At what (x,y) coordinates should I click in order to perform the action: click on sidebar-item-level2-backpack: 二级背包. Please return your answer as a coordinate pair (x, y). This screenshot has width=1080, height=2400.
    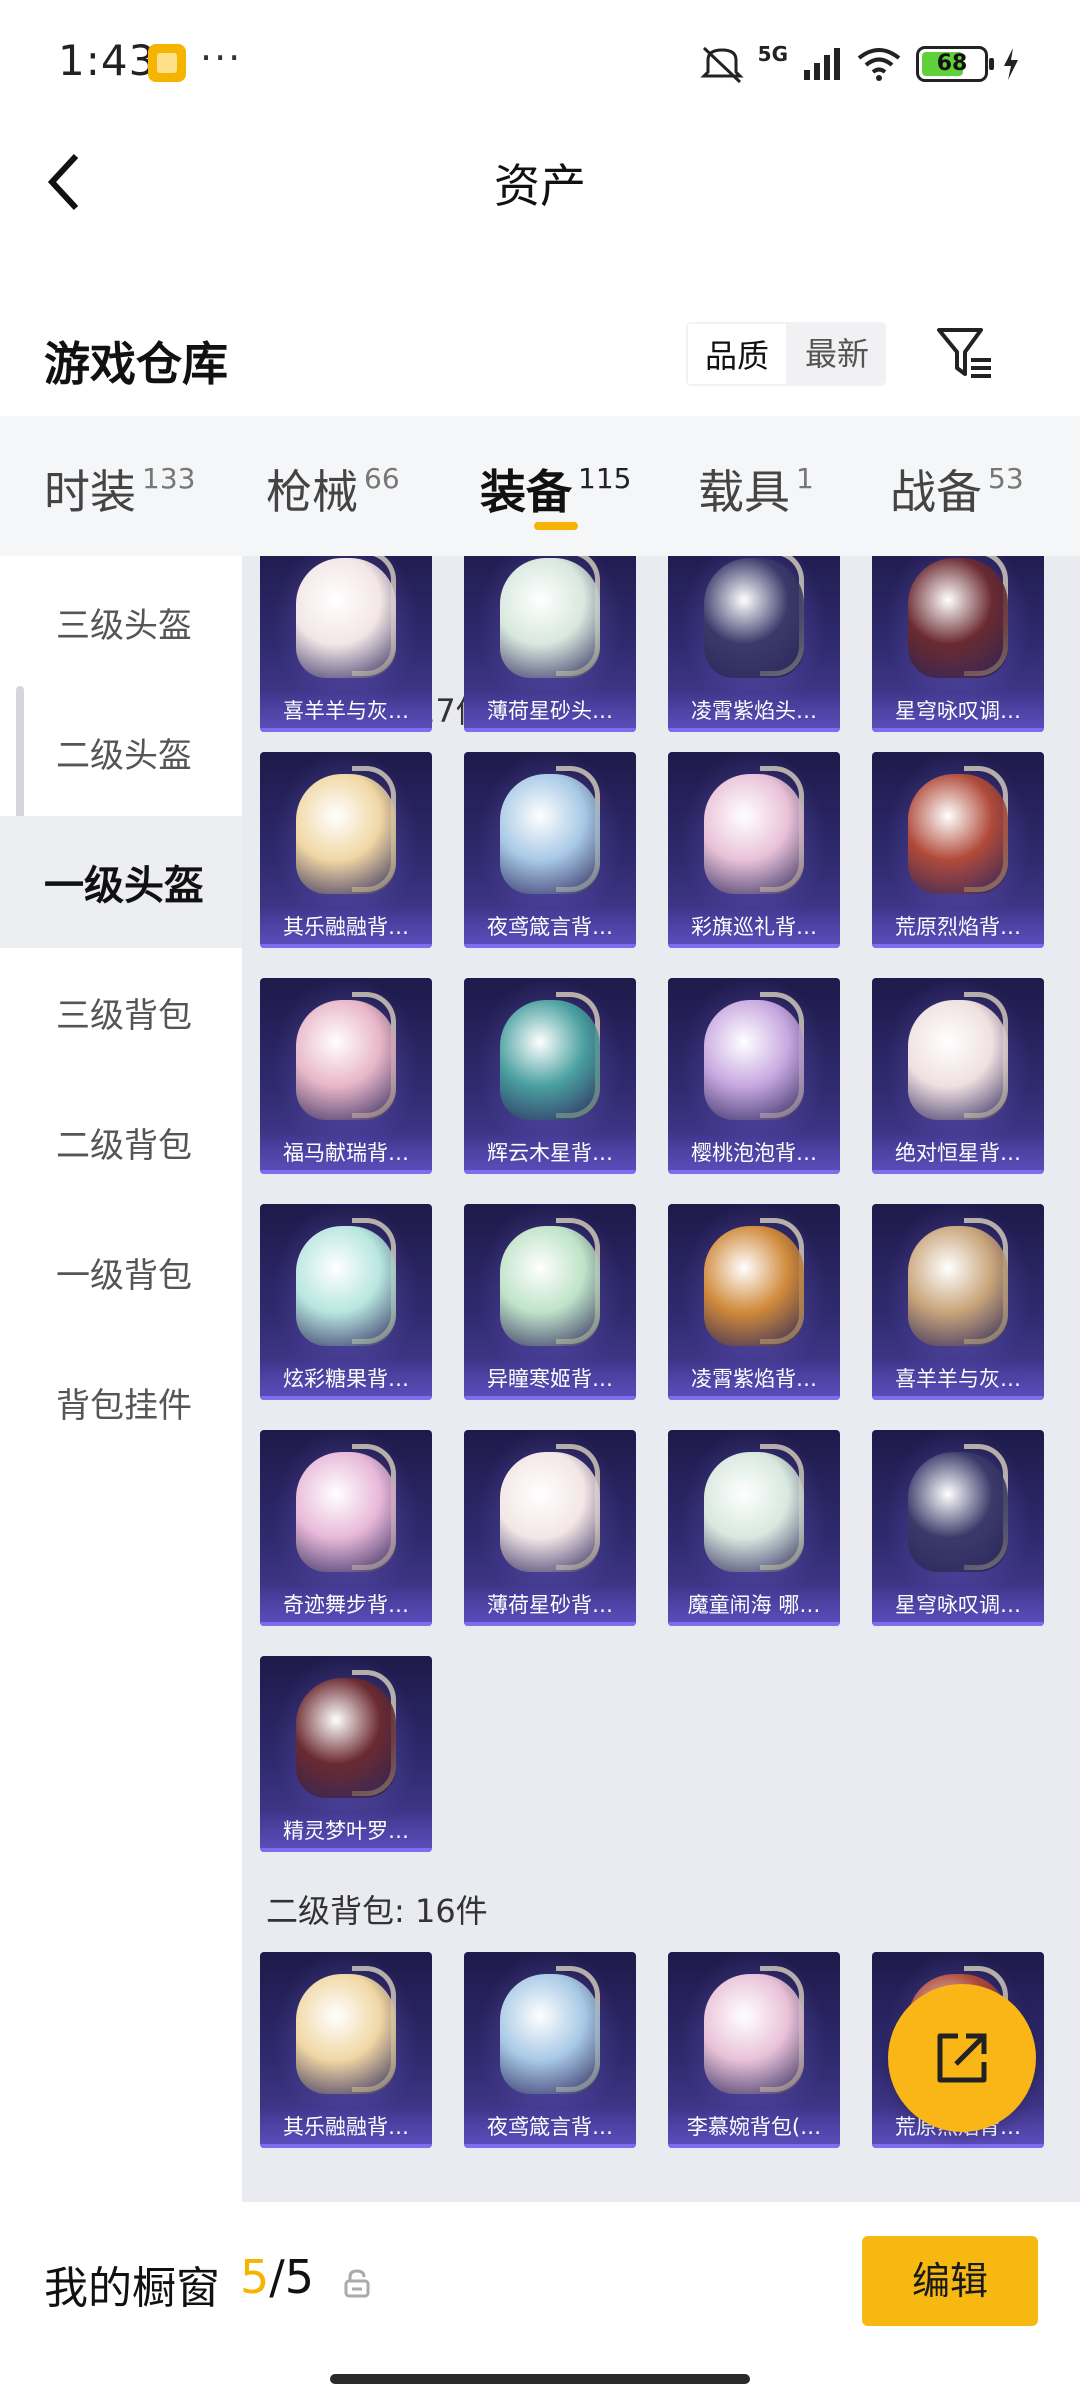
    Looking at the image, I should click on (121, 1142).